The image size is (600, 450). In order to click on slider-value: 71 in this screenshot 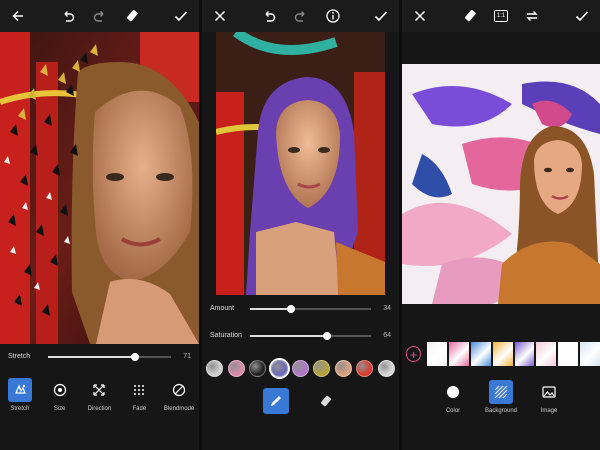, I will do `click(187, 356)`.